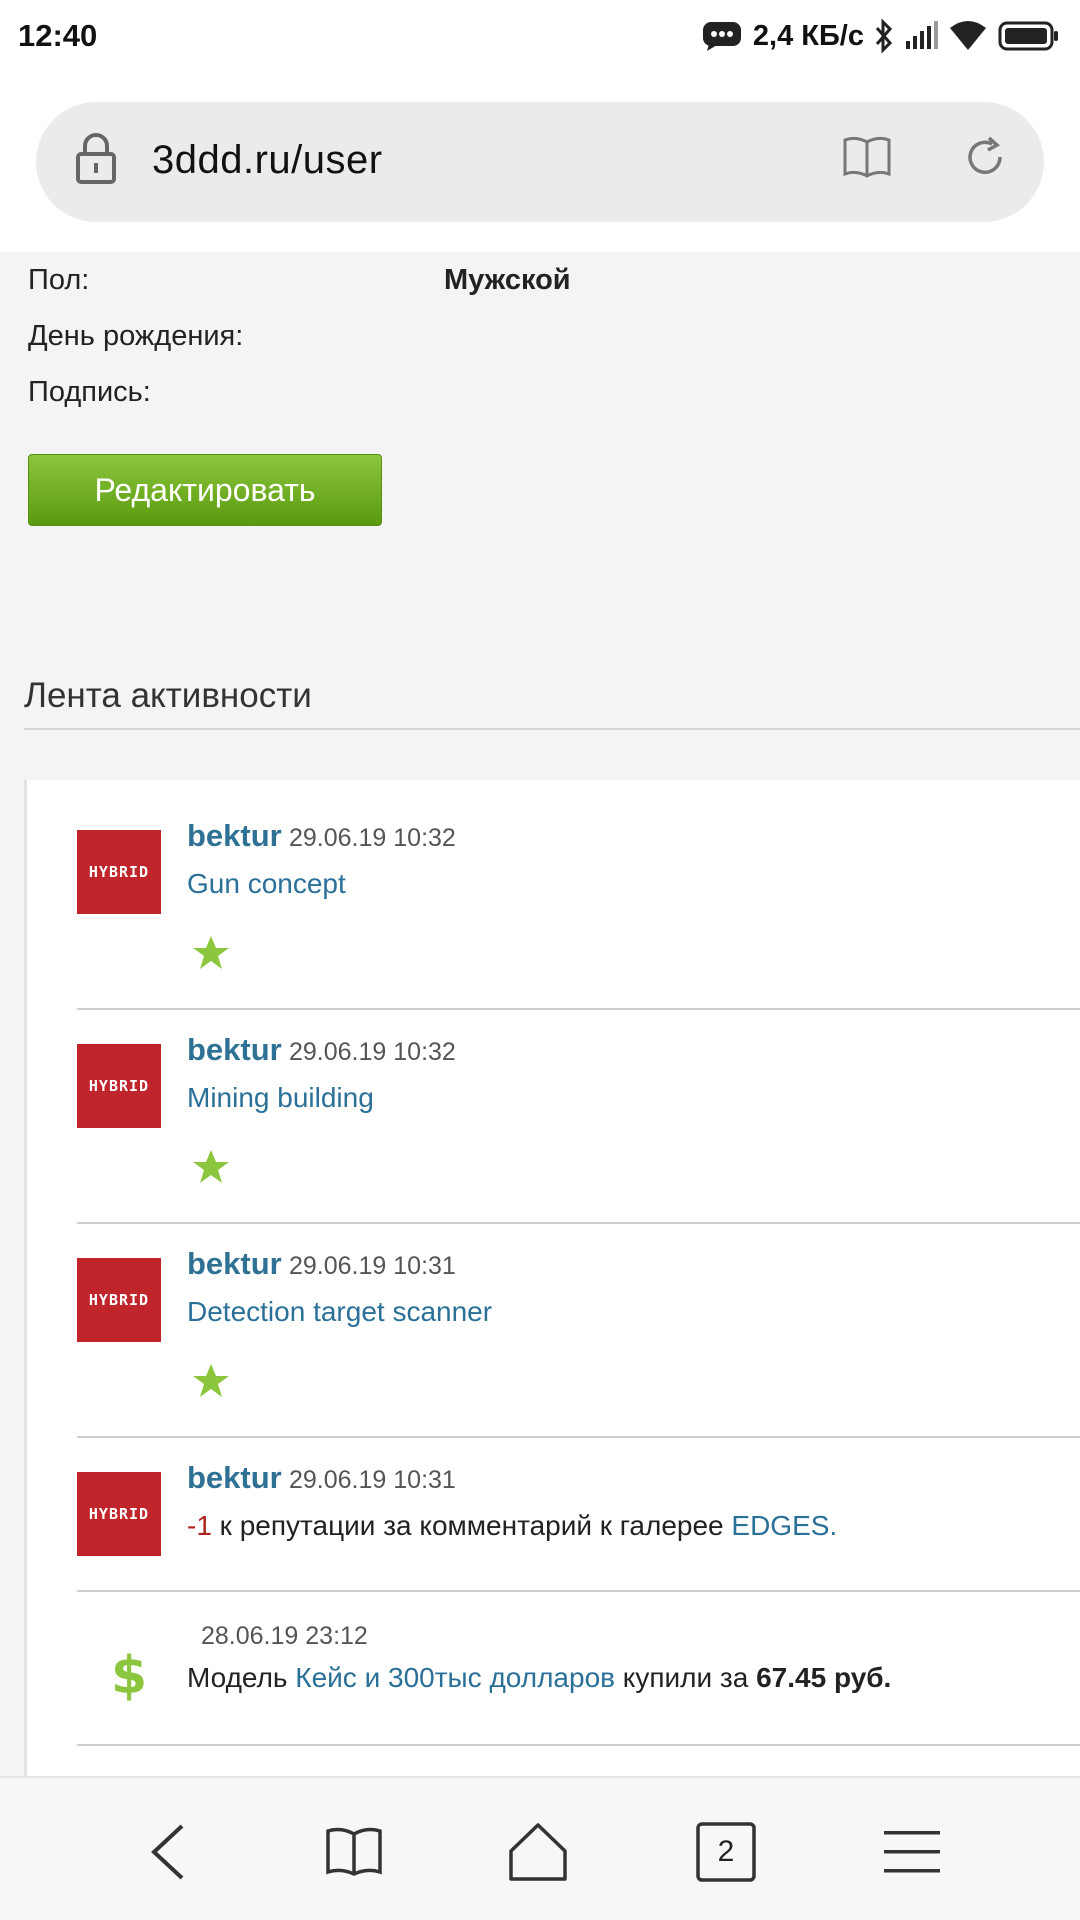 This screenshot has width=1080, height=1920. What do you see at coordinates (968, 36) in the screenshot?
I see `wifi-icon` at bounding box center [968, 36].